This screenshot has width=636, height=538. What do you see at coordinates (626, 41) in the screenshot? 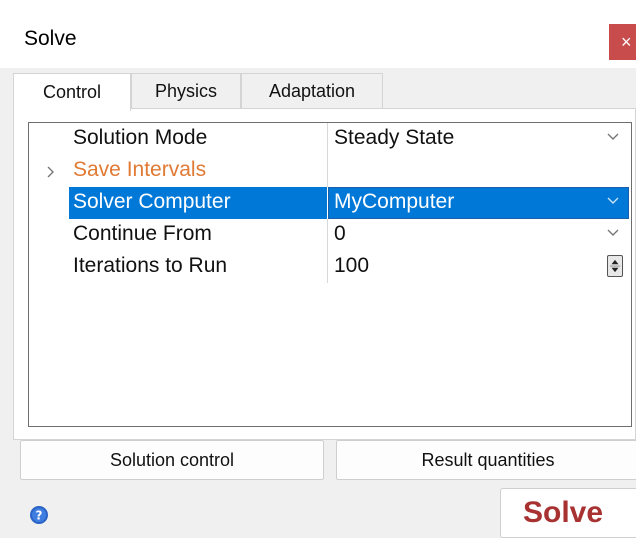
I see `close-icon: ×` at bounding box center [626, 41].